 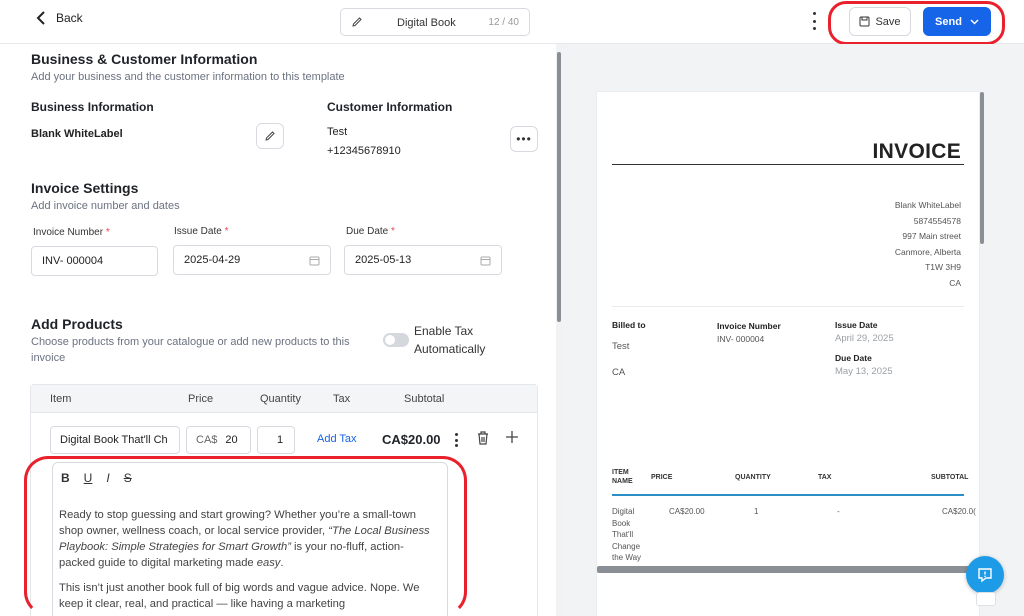 I want to click on col-subtotal: Subtotal, so click(x=424, y=399).